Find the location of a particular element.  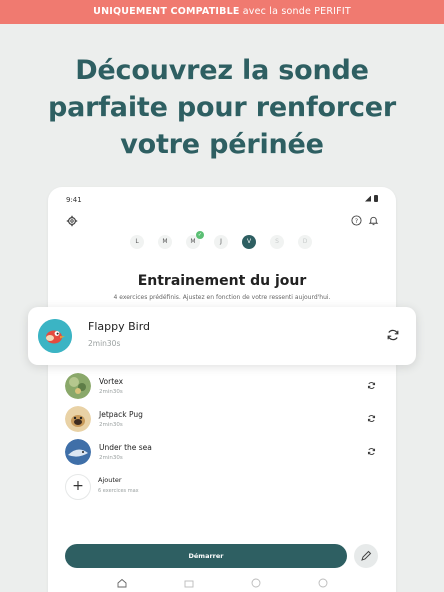

day-label: V is located at coordinates (249, 241).